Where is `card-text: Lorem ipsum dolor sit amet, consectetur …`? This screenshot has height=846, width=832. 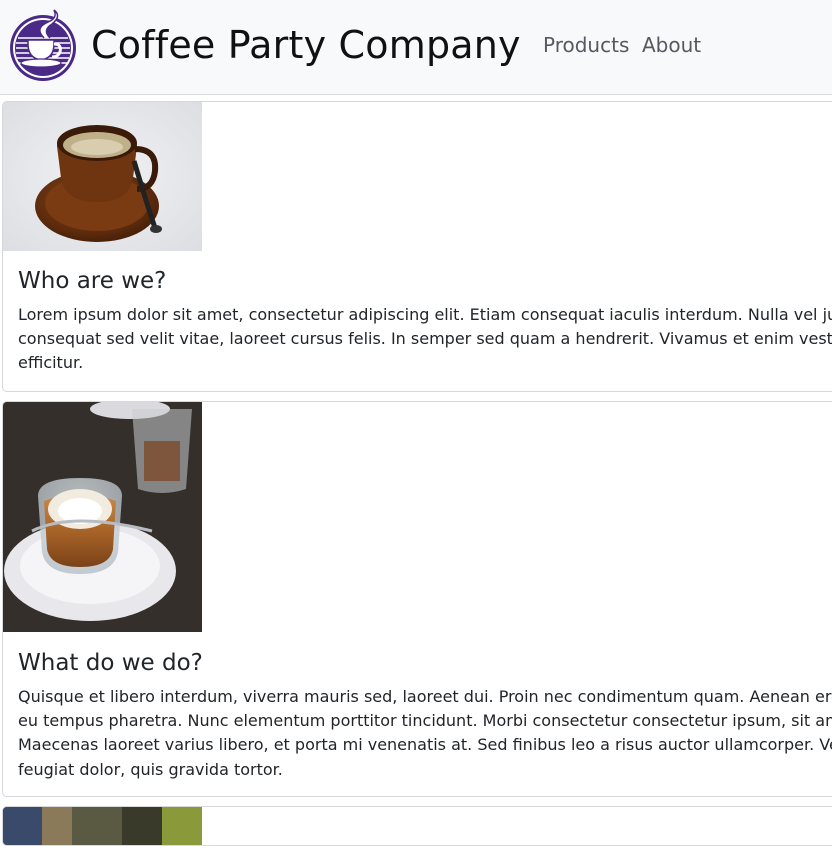 card-text: Lorem ipsum dolor sit amet, consectetur … is located at coordinates (425, 339).